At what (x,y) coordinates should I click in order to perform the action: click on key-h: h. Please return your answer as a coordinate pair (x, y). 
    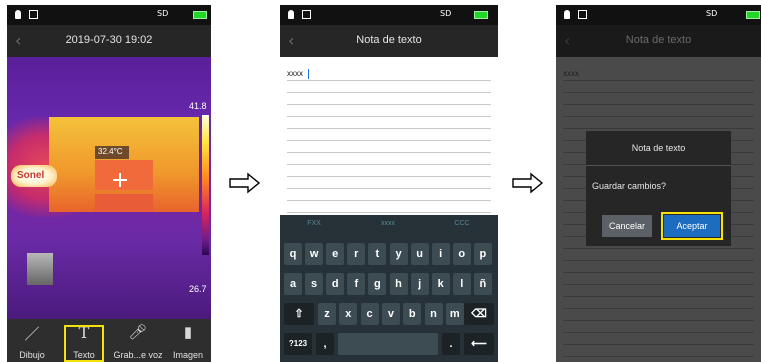
    Looking at the image, I should click on (398, 284).